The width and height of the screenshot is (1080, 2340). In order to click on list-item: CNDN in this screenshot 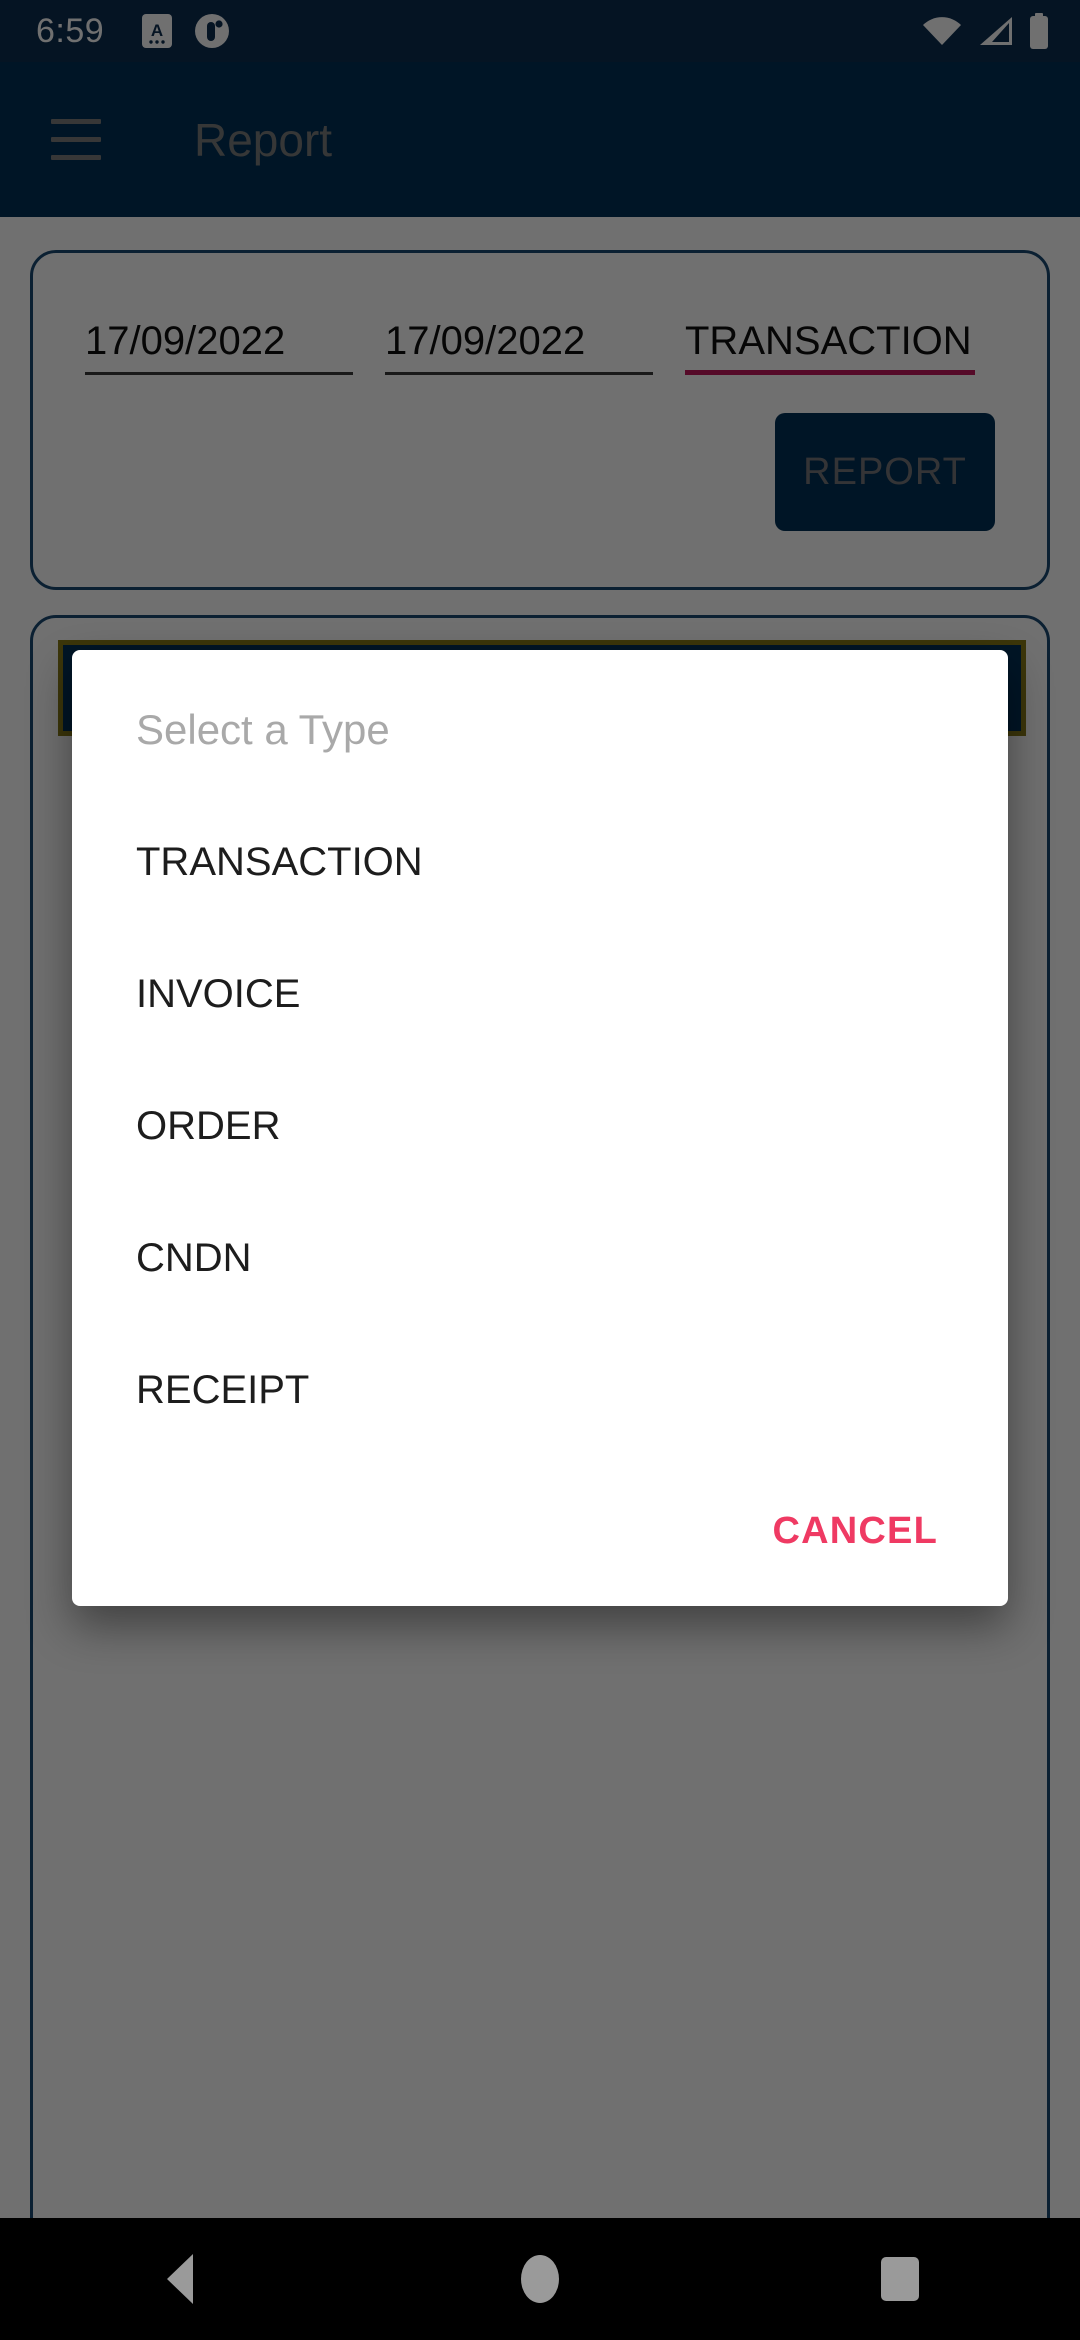, I will do `click(540, 1258)`.